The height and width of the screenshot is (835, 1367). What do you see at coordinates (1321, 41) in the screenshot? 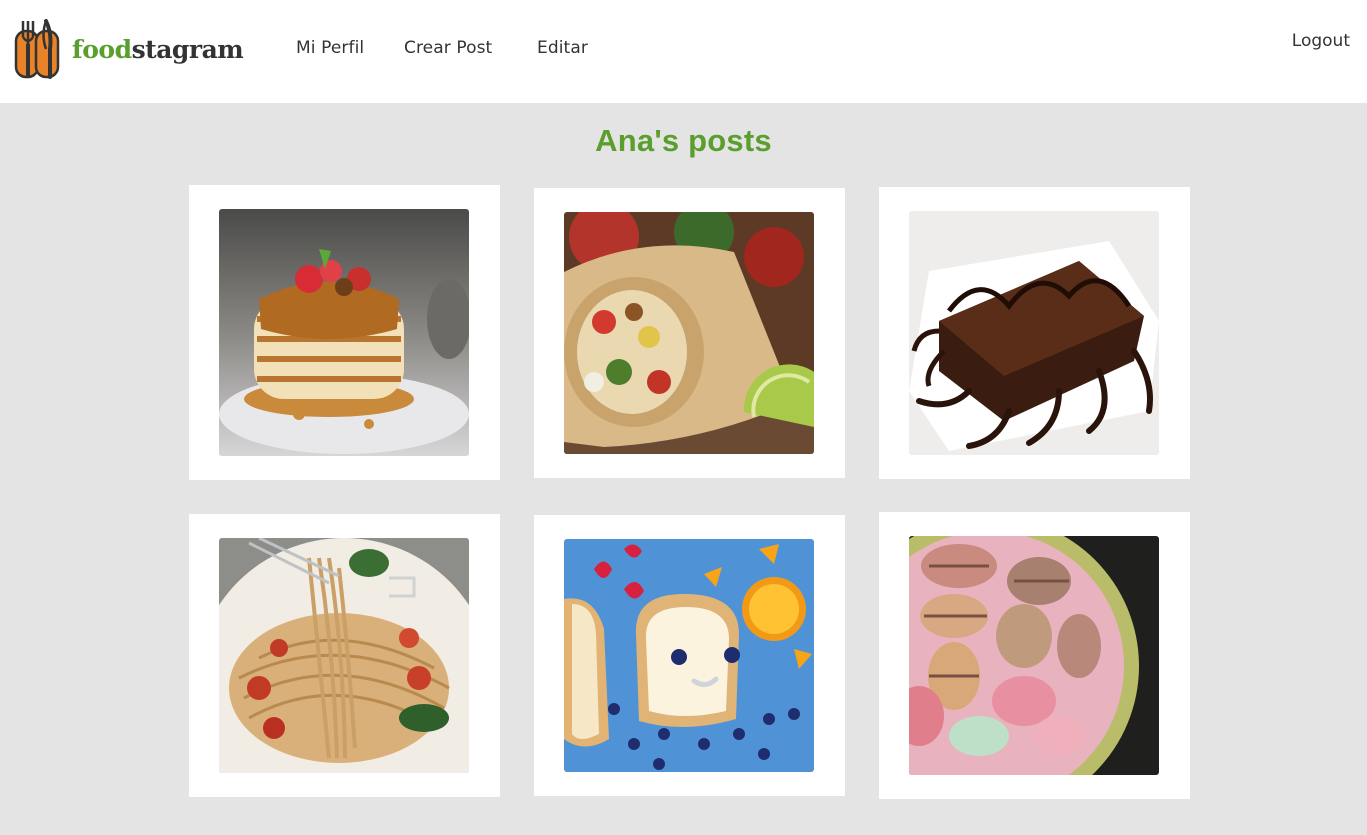
I see `logout-link: Logout` at bounding box center [1321, 41].